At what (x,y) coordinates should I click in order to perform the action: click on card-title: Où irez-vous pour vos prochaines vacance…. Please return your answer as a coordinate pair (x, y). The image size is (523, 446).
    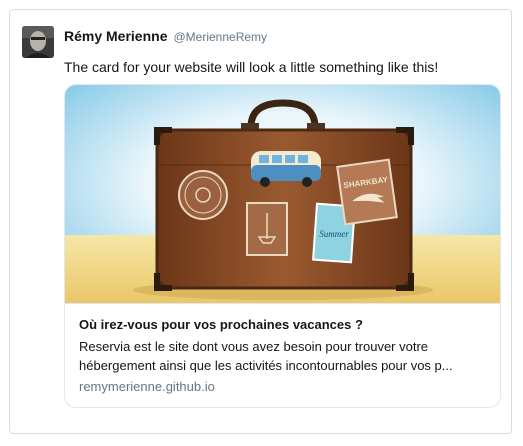
    Looking at the image, I should click on (221, 324).